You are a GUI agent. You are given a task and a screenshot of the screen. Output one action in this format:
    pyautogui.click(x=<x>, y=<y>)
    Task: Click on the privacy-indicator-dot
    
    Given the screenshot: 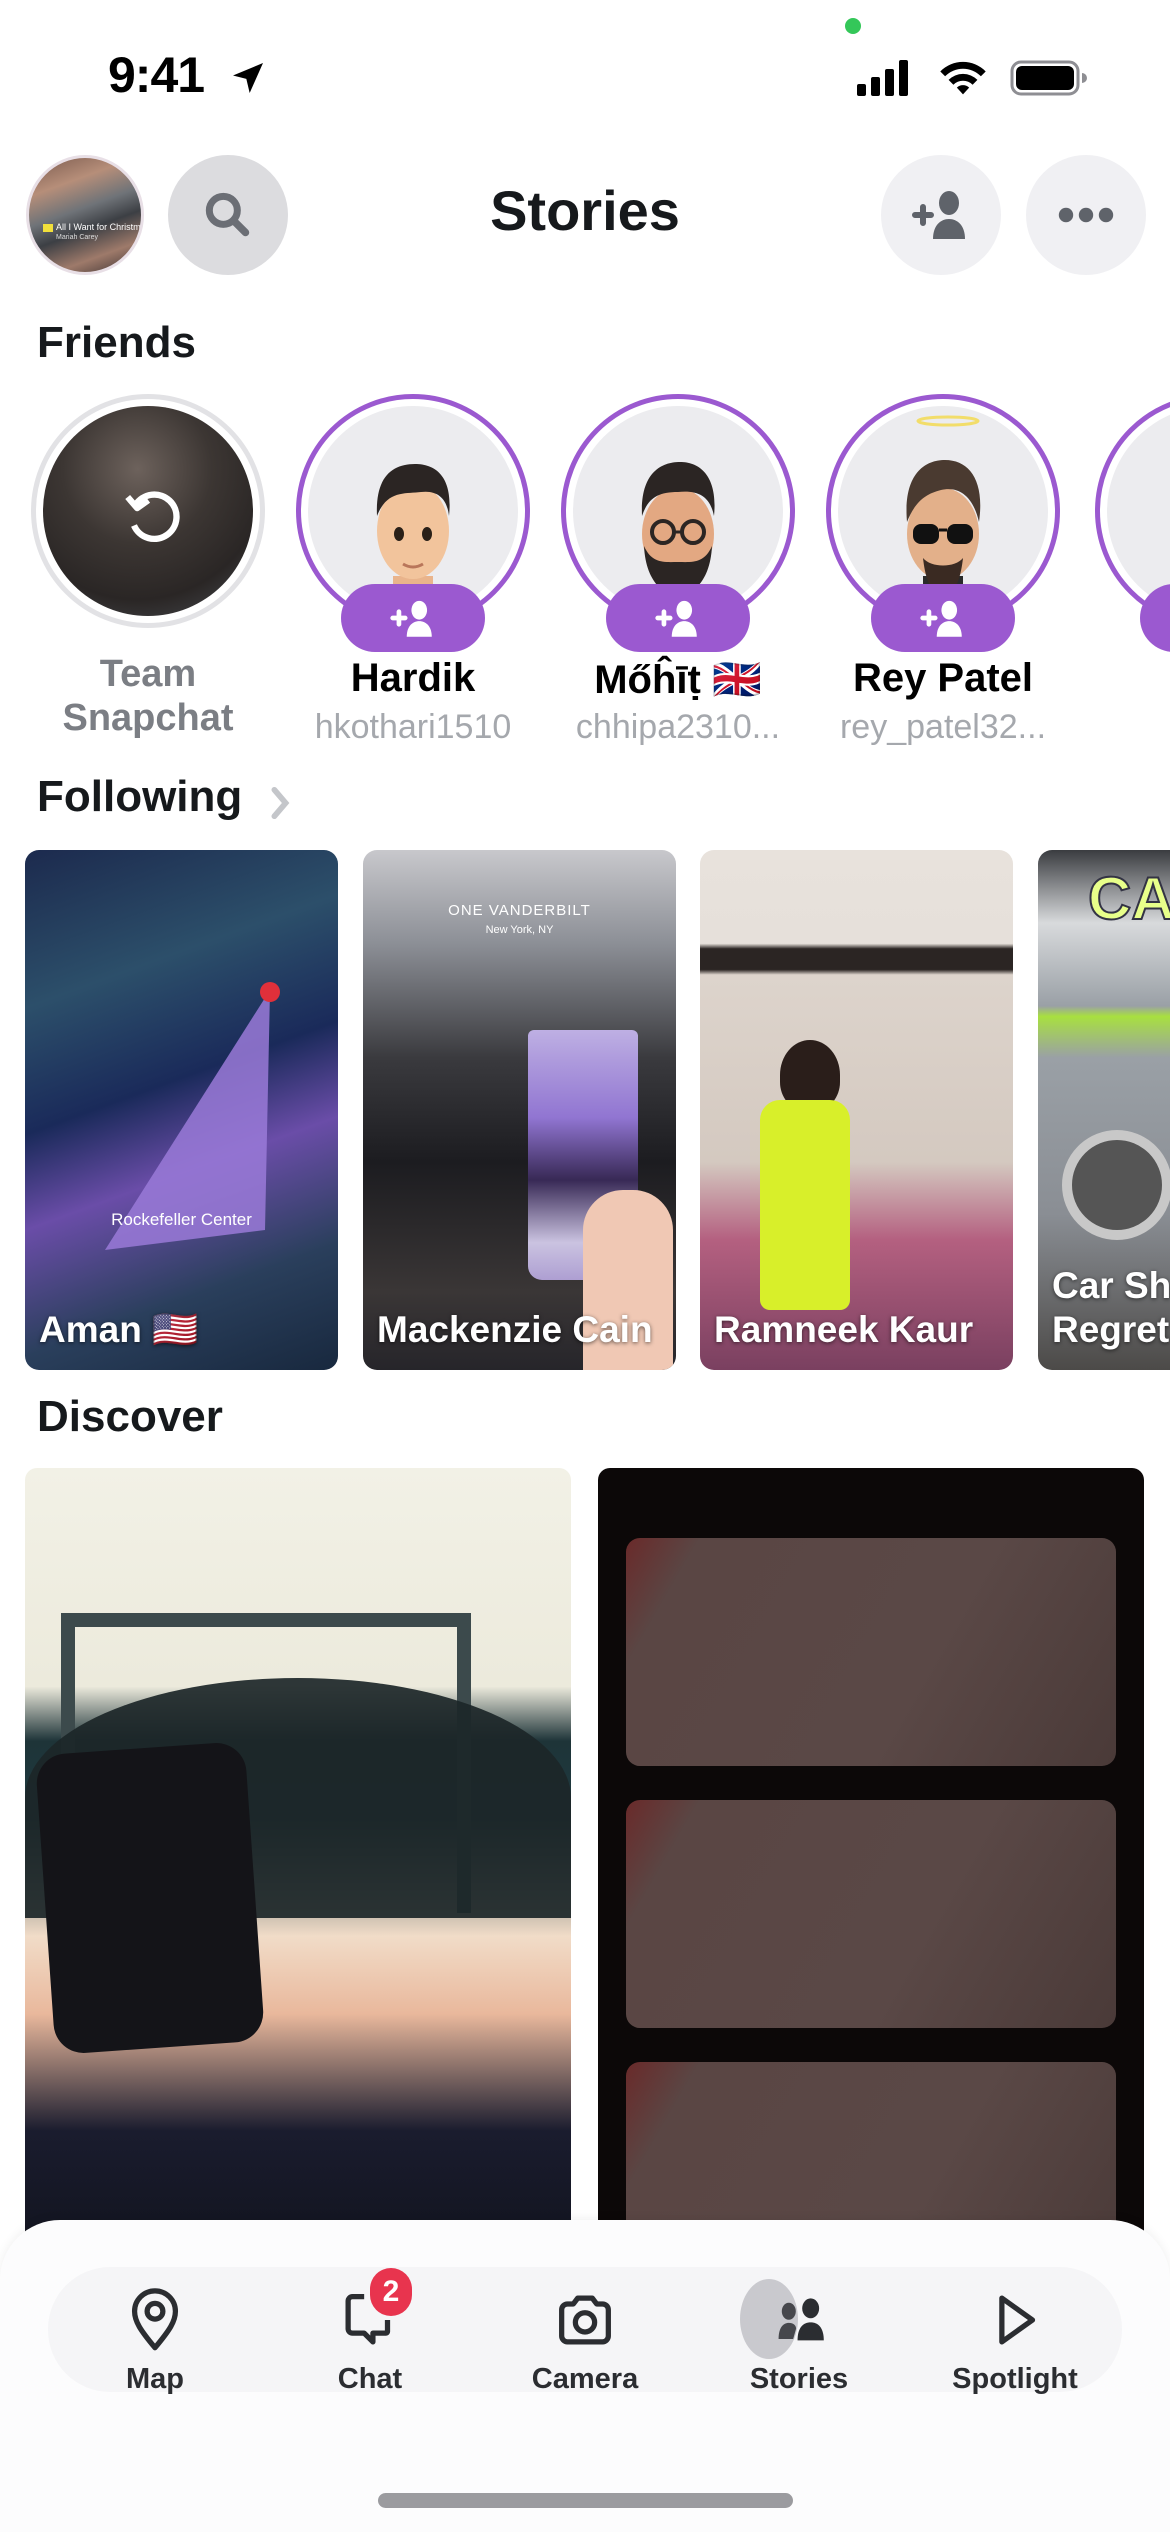 What is the action you would take?
    pyautogui.click(x=853, y=26)
    